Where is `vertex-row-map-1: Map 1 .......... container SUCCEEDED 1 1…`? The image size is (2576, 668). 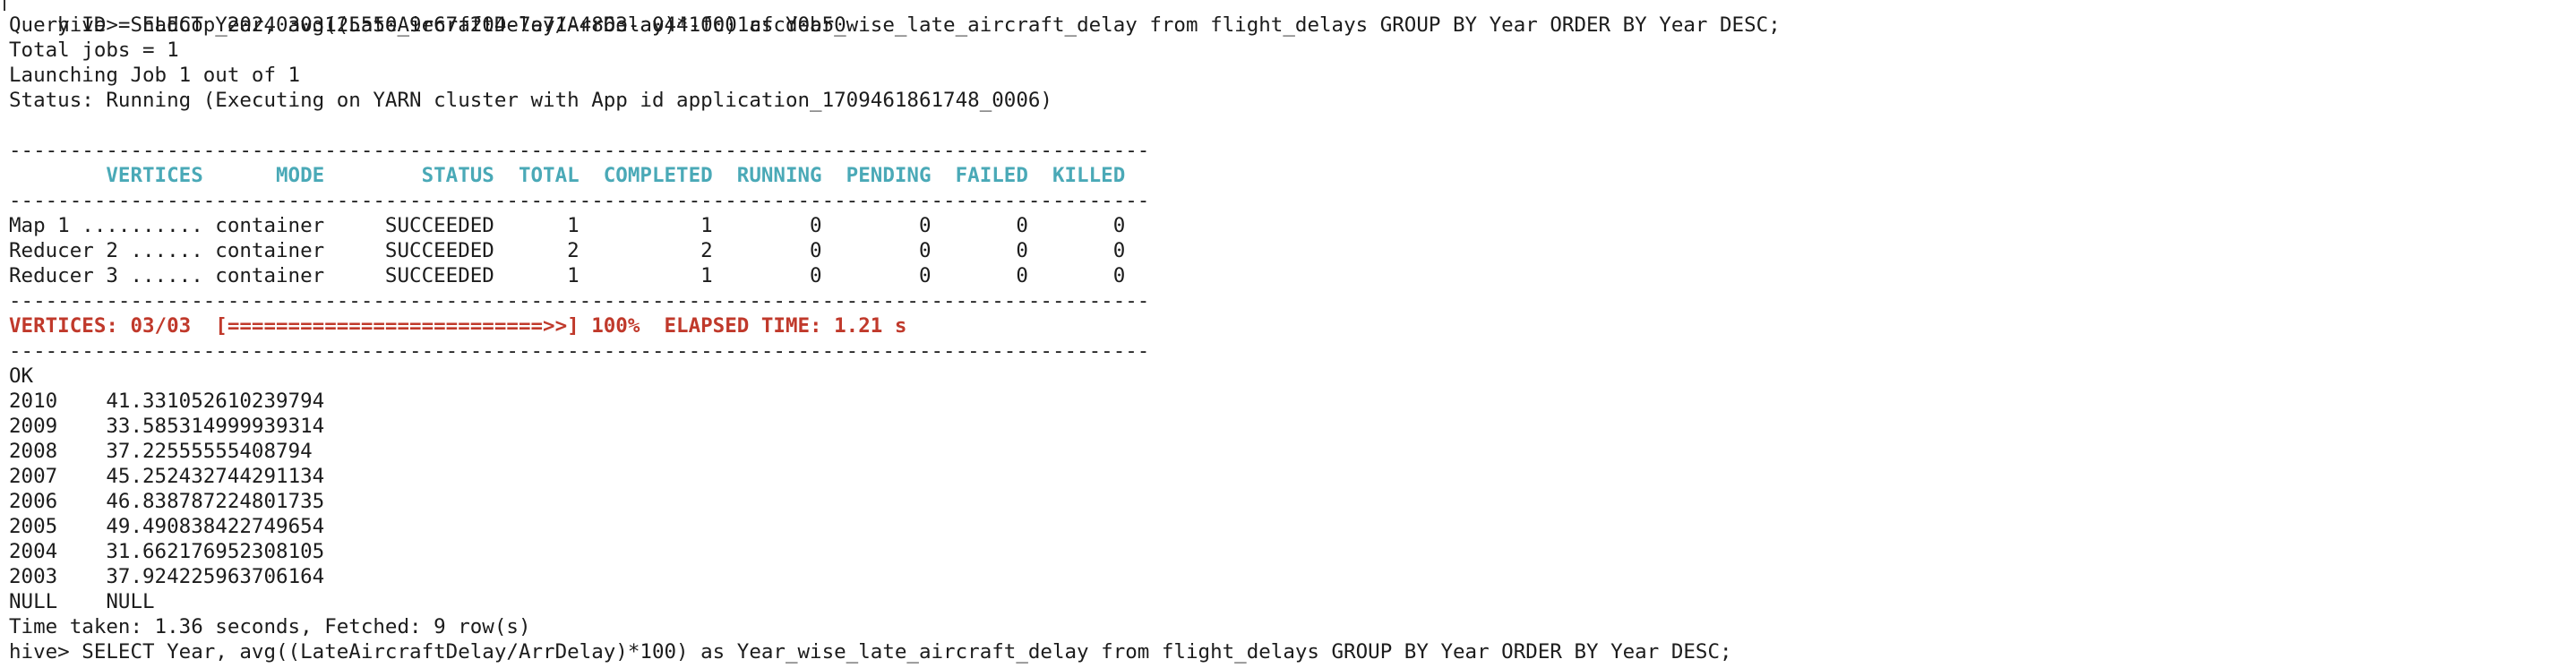 vertex-row-map-1: Map 1 .......... container SUCCEEDED 1 1… is located at coordinates (579, 226).